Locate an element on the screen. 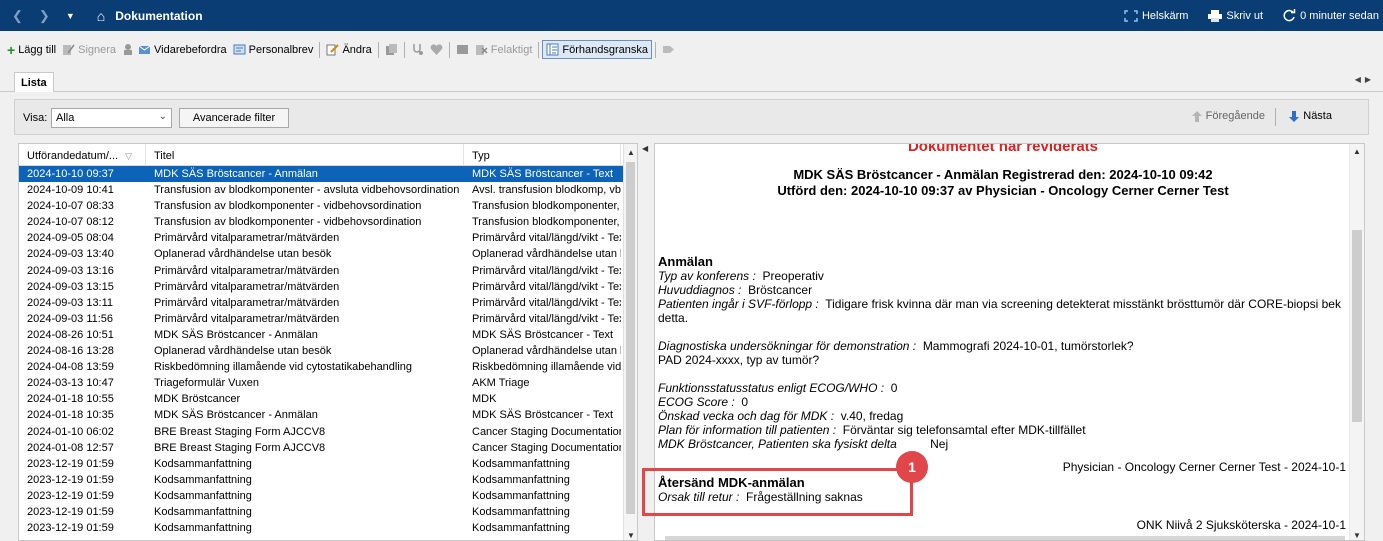  dropdown-icon: ▼ is located at coordinates (70, 16).